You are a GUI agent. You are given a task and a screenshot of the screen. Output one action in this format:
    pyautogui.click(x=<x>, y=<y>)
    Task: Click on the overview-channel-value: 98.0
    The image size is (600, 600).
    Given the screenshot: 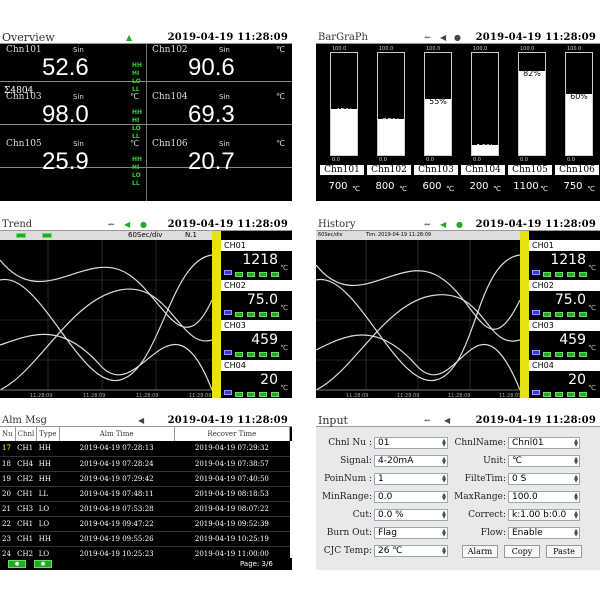 What is the action you would take?
    pyautogui.click(x=65, y=114)
    